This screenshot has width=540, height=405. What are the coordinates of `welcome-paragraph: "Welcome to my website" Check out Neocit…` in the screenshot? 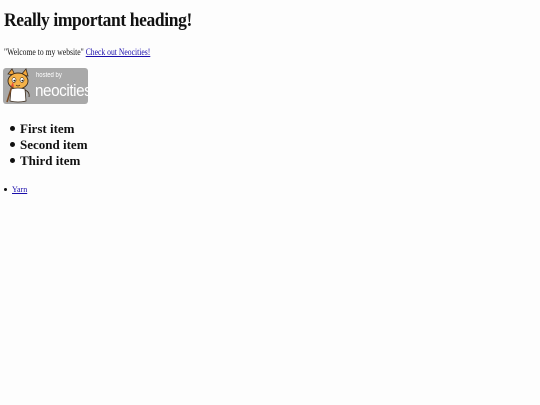 It's located at (77, 52).